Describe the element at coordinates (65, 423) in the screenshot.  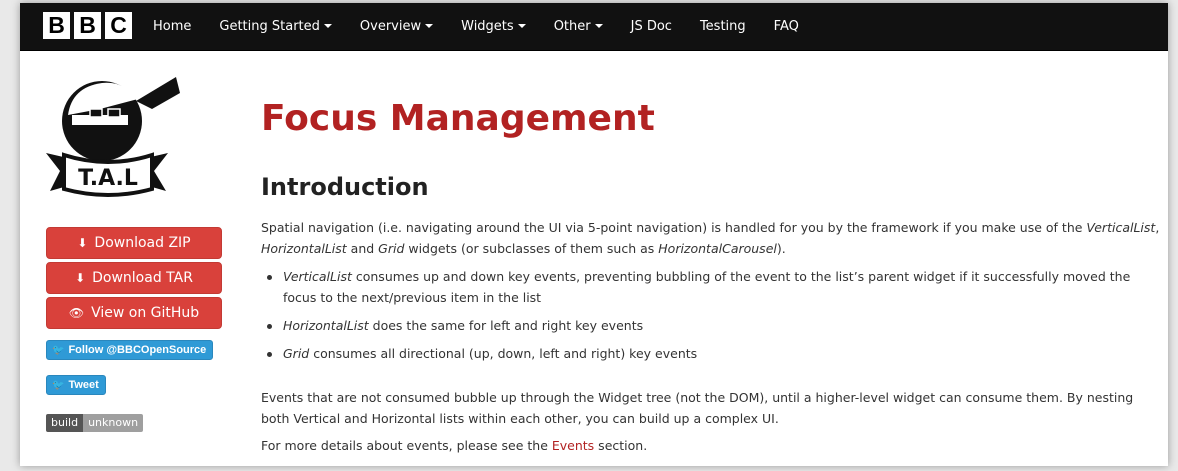
I see `badge-label: build` at that location.